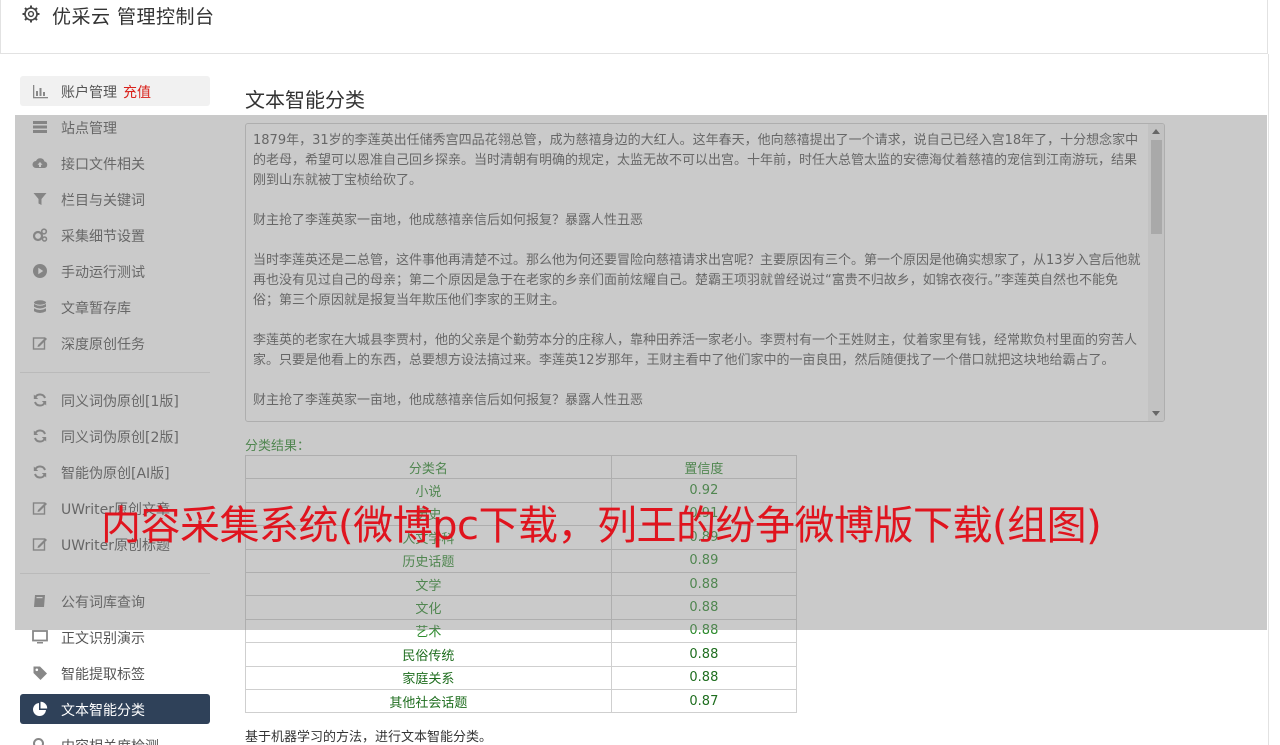 The width and height of the screenshot is (1280, 745). I want to click on confidence-cell: 0.87, so click(704, 701).